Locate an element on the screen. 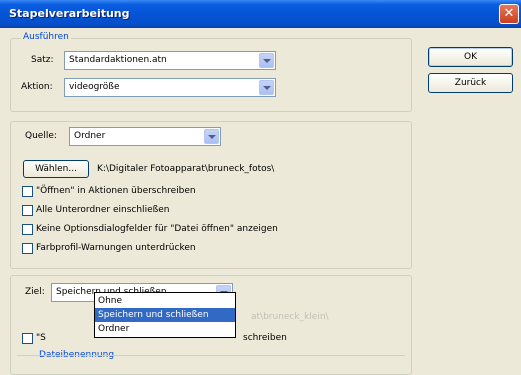 The width and height of the screenshot is (521, 375). suppress-color-warnings-label: Farbprofil-Warnungen unterdrücken is located at coordinates (116, 248).